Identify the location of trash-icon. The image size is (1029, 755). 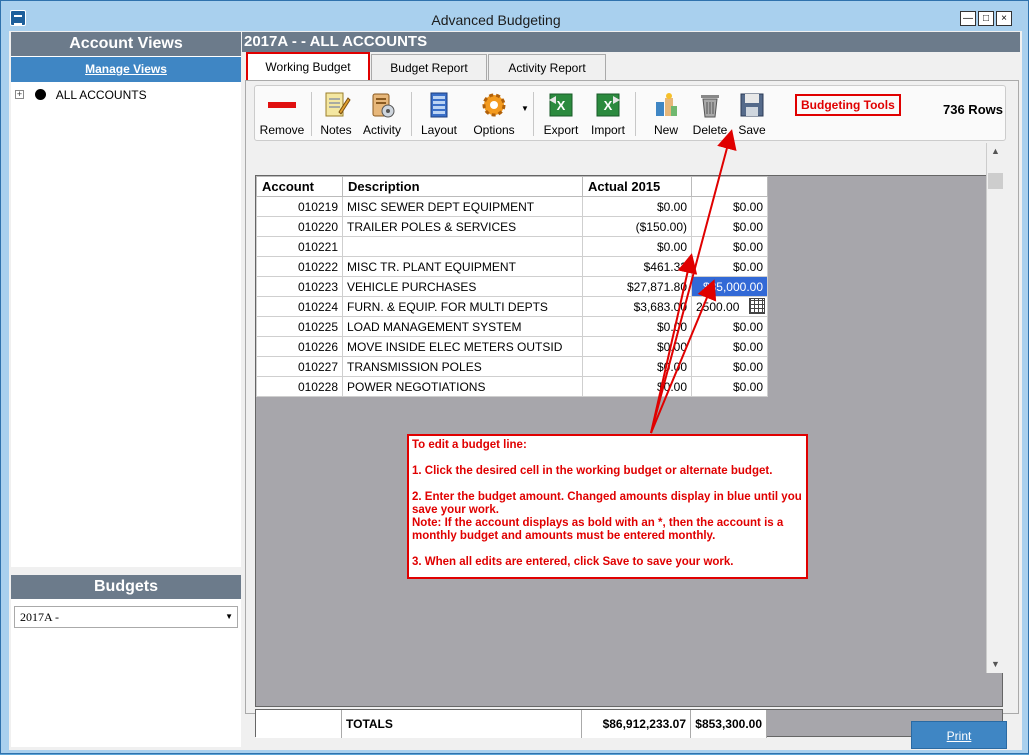
(710, 106).